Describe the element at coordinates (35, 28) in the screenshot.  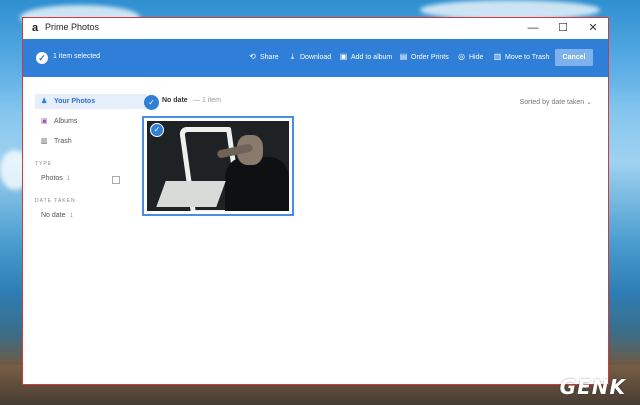
I see `amazon-icon: a` at that location.